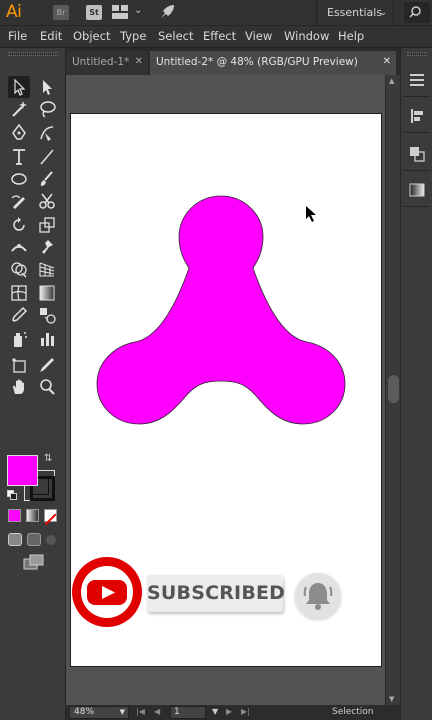  Describe the element at coordinates (306, 36) in the screenshot. I see `menu-window: Window` at that location.